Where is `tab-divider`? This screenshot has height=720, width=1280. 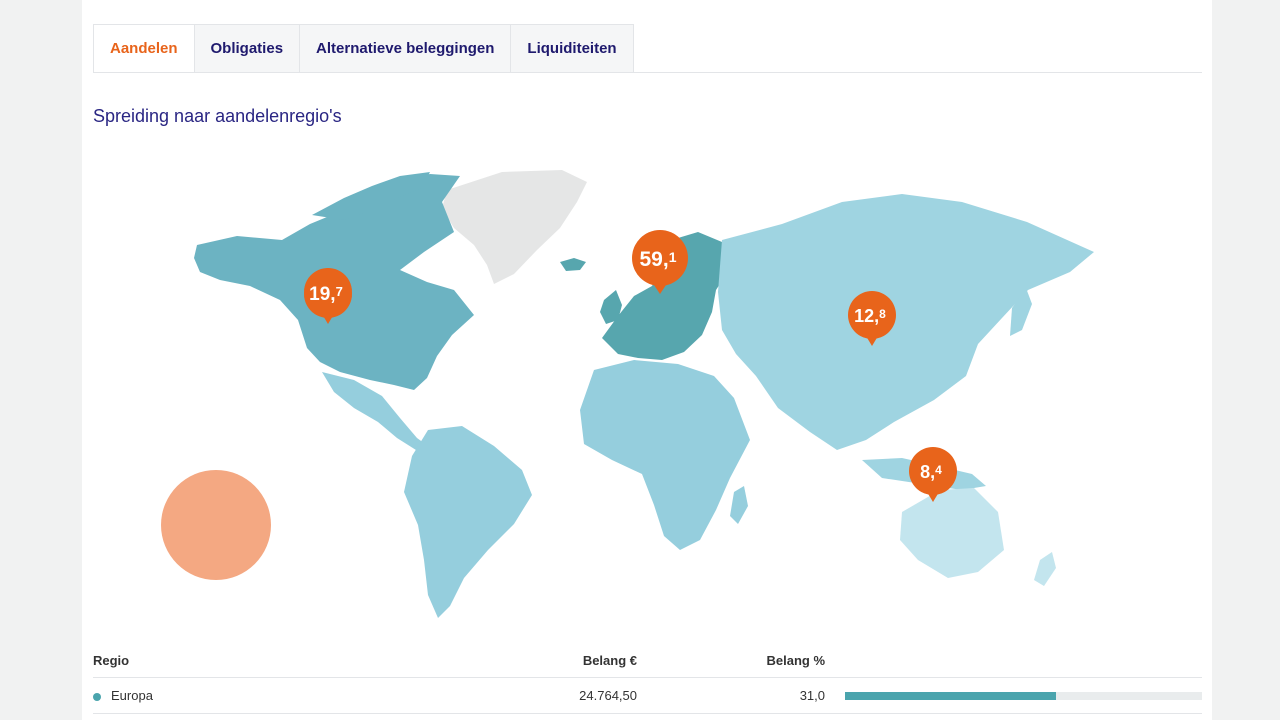 tab-divider is located at coordinates (647, 72).